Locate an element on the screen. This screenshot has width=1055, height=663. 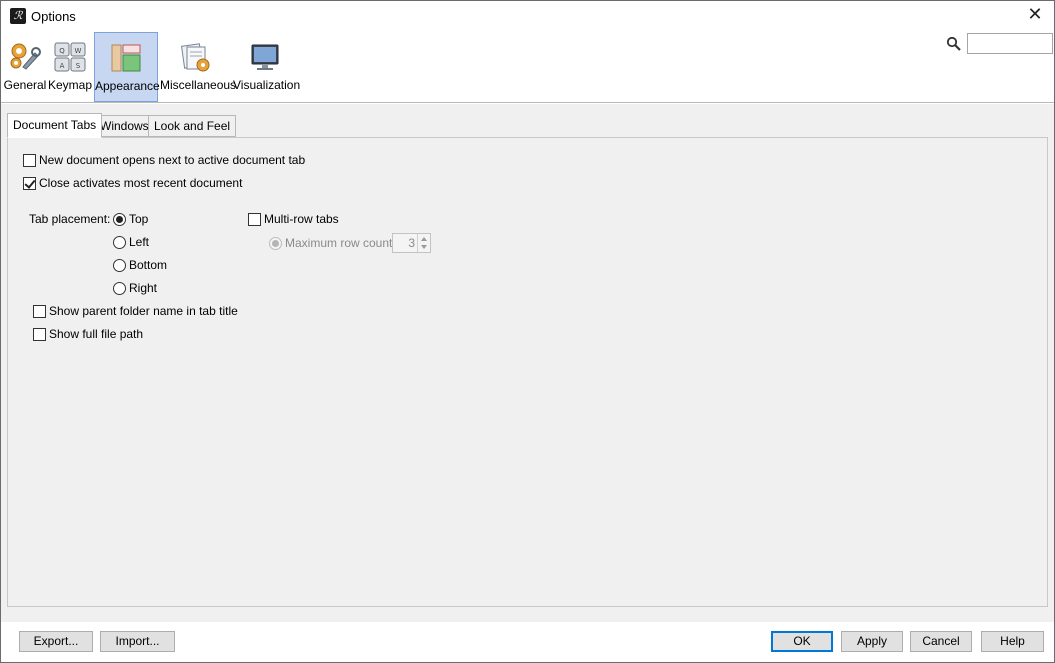
spinner-up-icon is located at coordinates (424, 239).